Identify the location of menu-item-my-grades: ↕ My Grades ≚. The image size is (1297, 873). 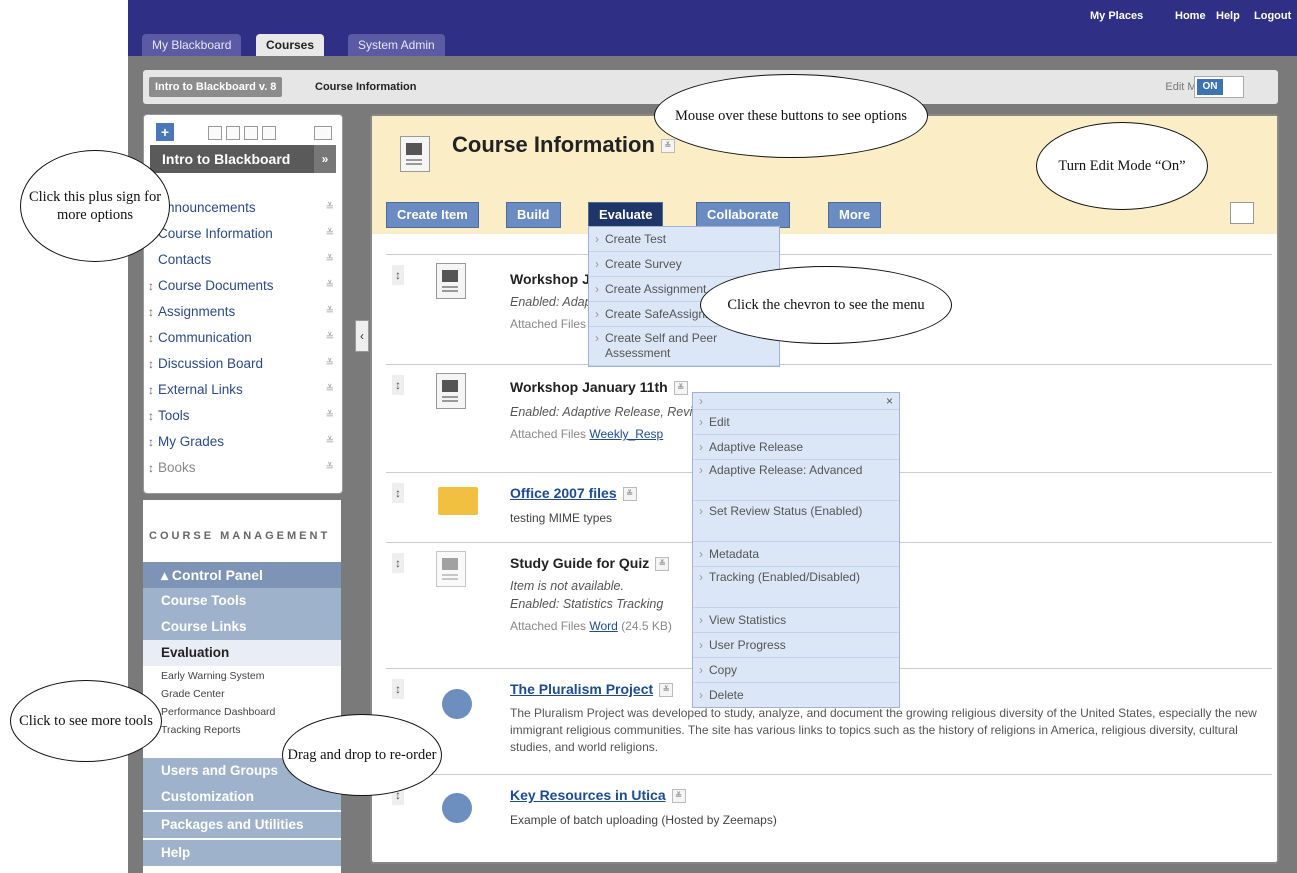
(243, 442).